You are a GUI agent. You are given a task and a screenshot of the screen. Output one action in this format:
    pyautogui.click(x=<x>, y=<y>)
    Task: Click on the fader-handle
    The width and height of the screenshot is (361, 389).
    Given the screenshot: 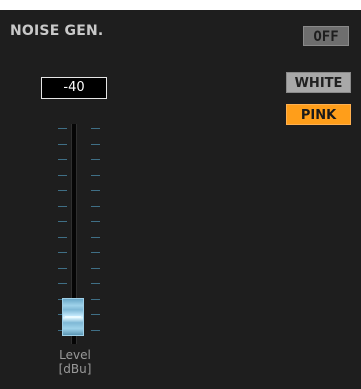 What is the action you would take?
    pyautogui.click(x=73, y=317)
    